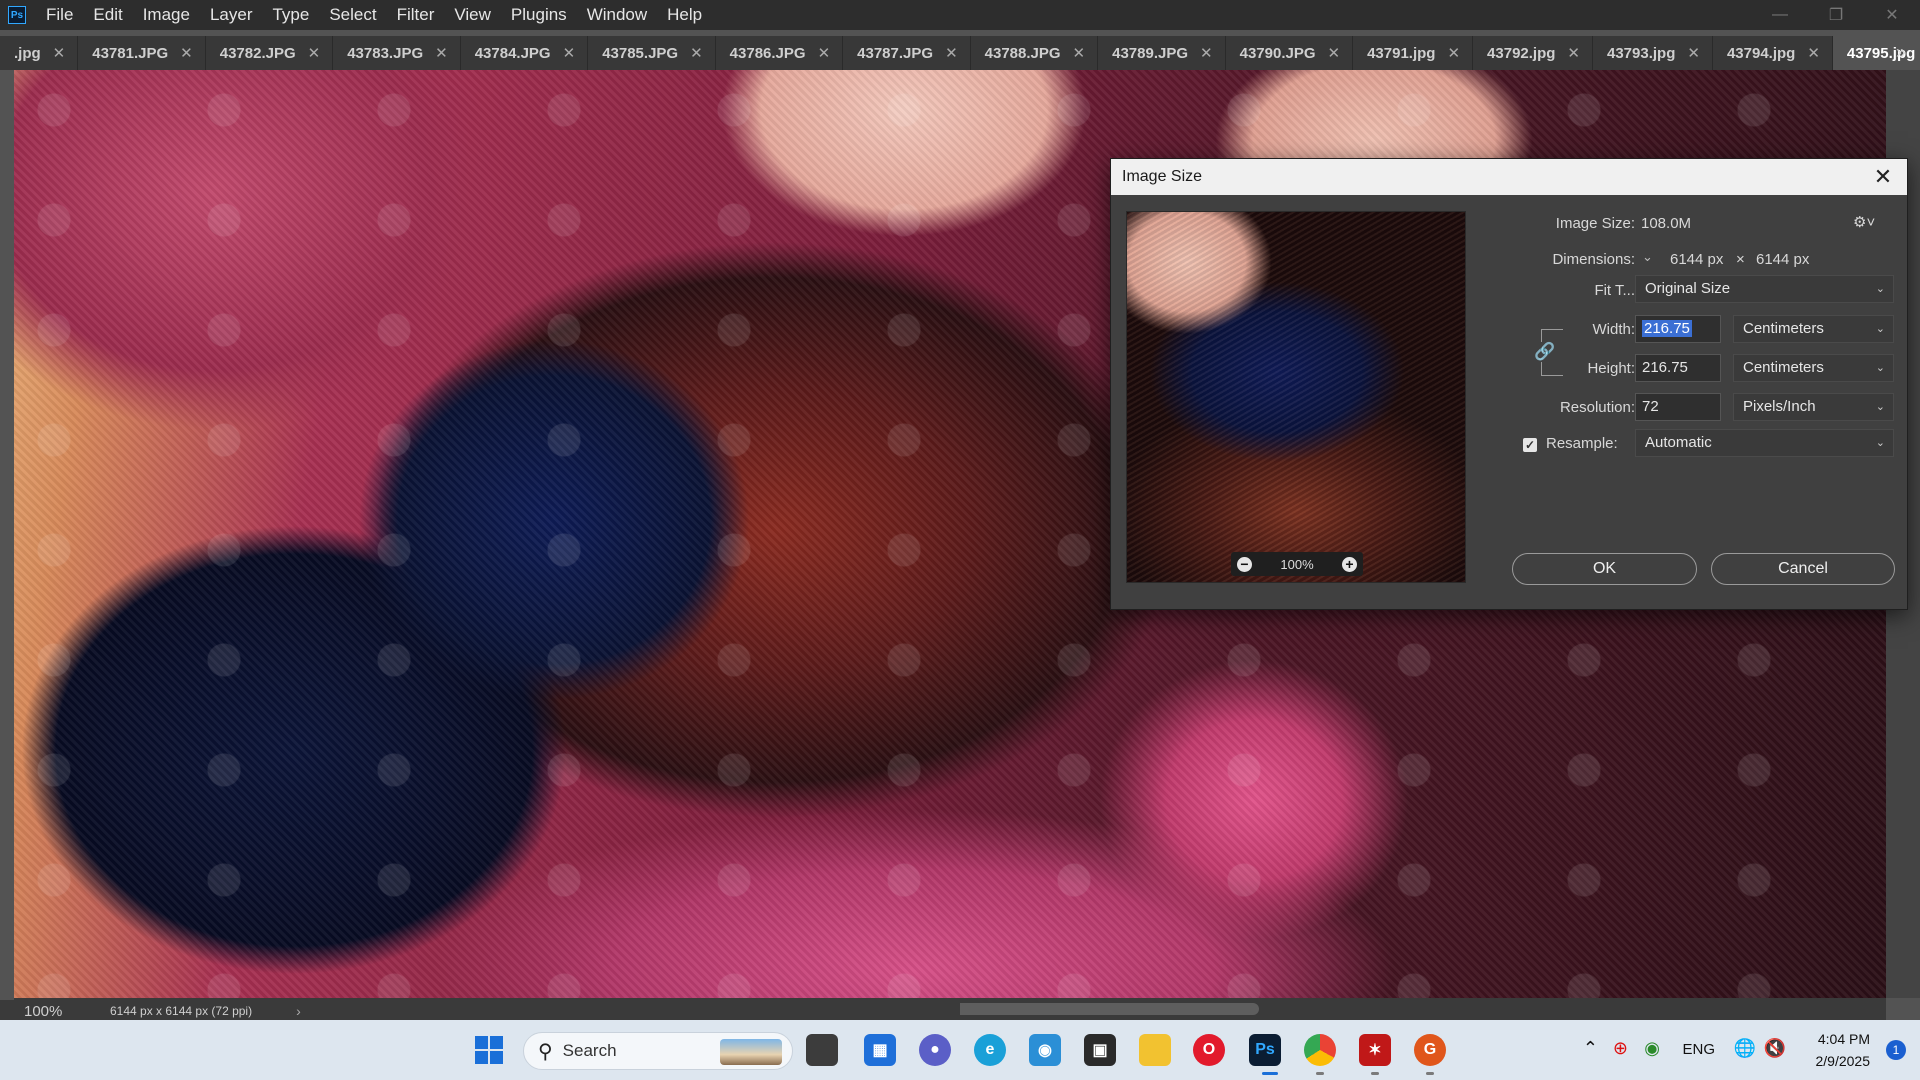 This screenshot has height=1080, width=1920. Describe the element at coordinates (512, 53) in the screenshot. I see `tab-label: 43784.JPG` at that location.